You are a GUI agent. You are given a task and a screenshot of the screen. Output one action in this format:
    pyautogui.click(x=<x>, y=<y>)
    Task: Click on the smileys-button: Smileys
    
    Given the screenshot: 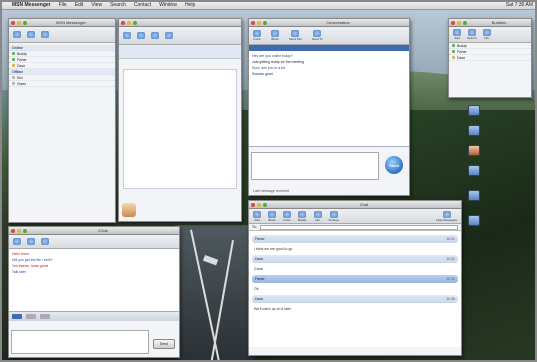 What is the action you would take?
    pyautogui.click(x=334, y=216)
    